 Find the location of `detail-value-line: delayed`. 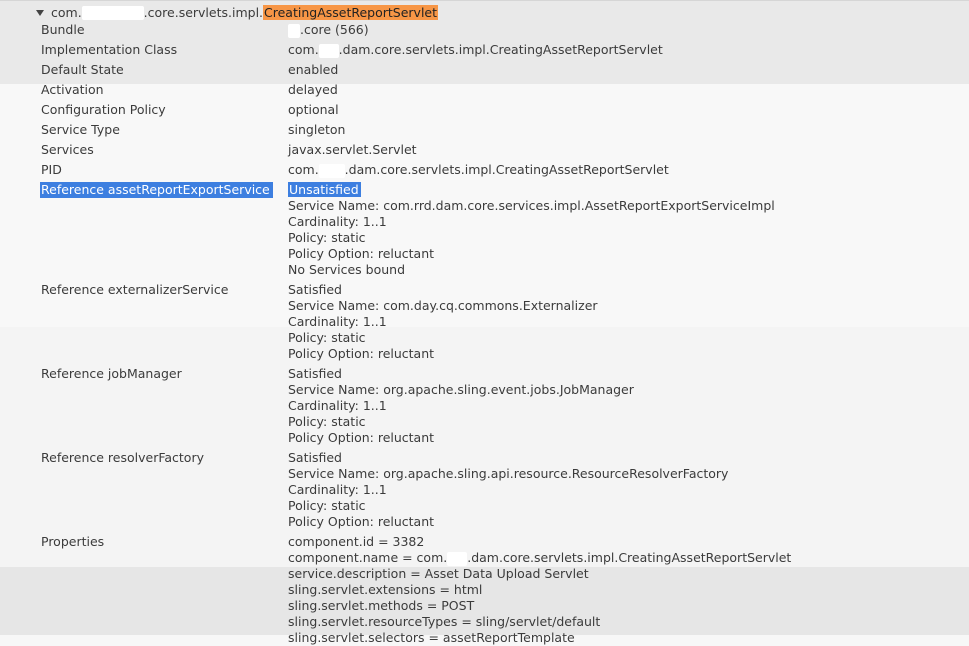

detail-value-line: delayed is located at coordinates (313, 89).